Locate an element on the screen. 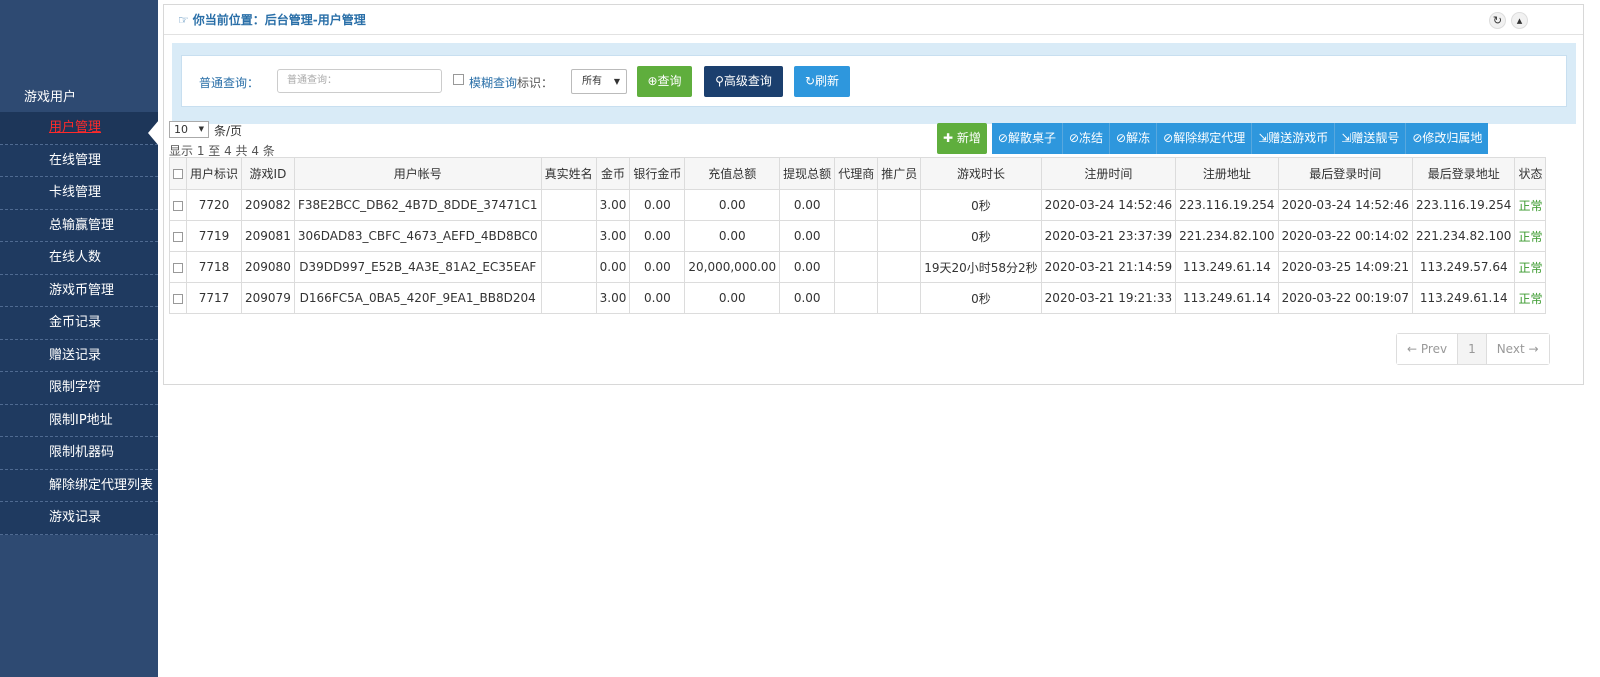 The image size is (1600, 677). sidebar-item-restrict-machine: 限制机器码 is located at coordinates (79, 453).